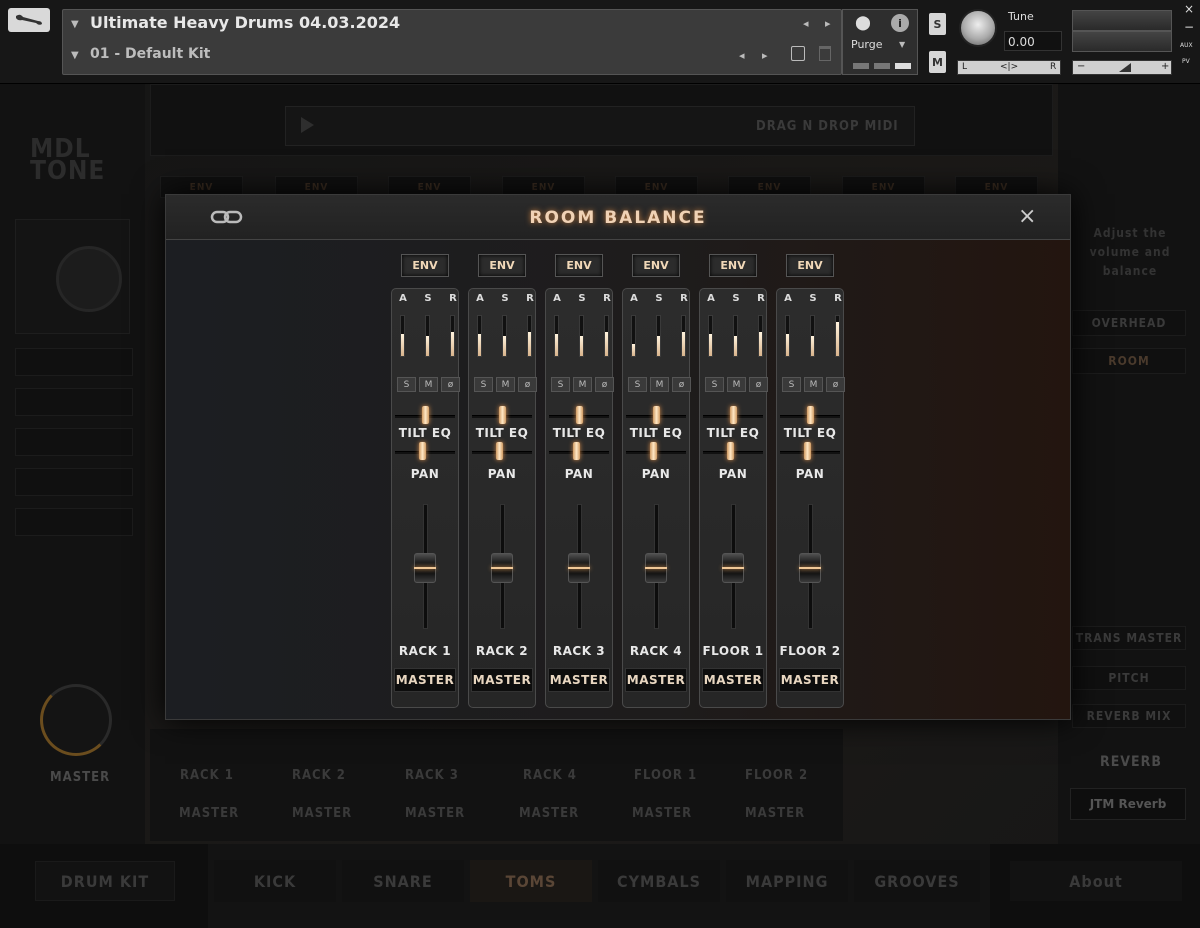 The image size is (1200, 928). Describe the element at coordinates (917, 881) in the screenshot. I see `tab-grooves: GROOVES` at that location.